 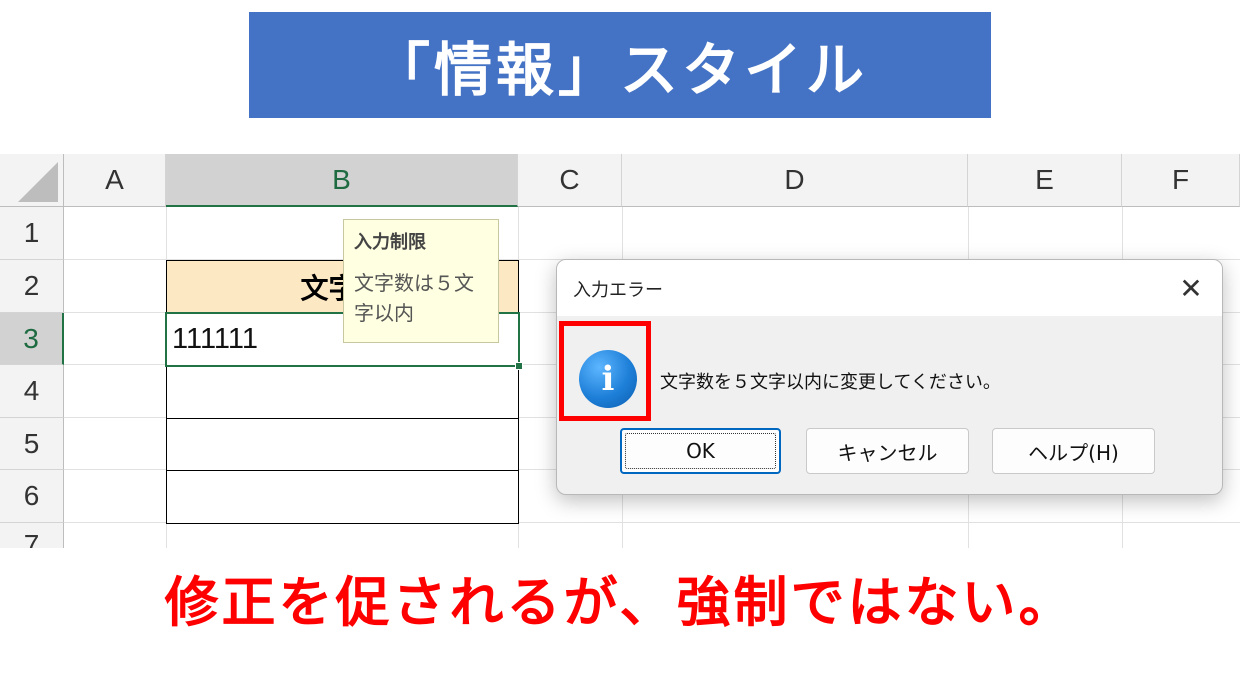 I want to click on tooltip-title: 入力制限, so click(x=390, y=242).